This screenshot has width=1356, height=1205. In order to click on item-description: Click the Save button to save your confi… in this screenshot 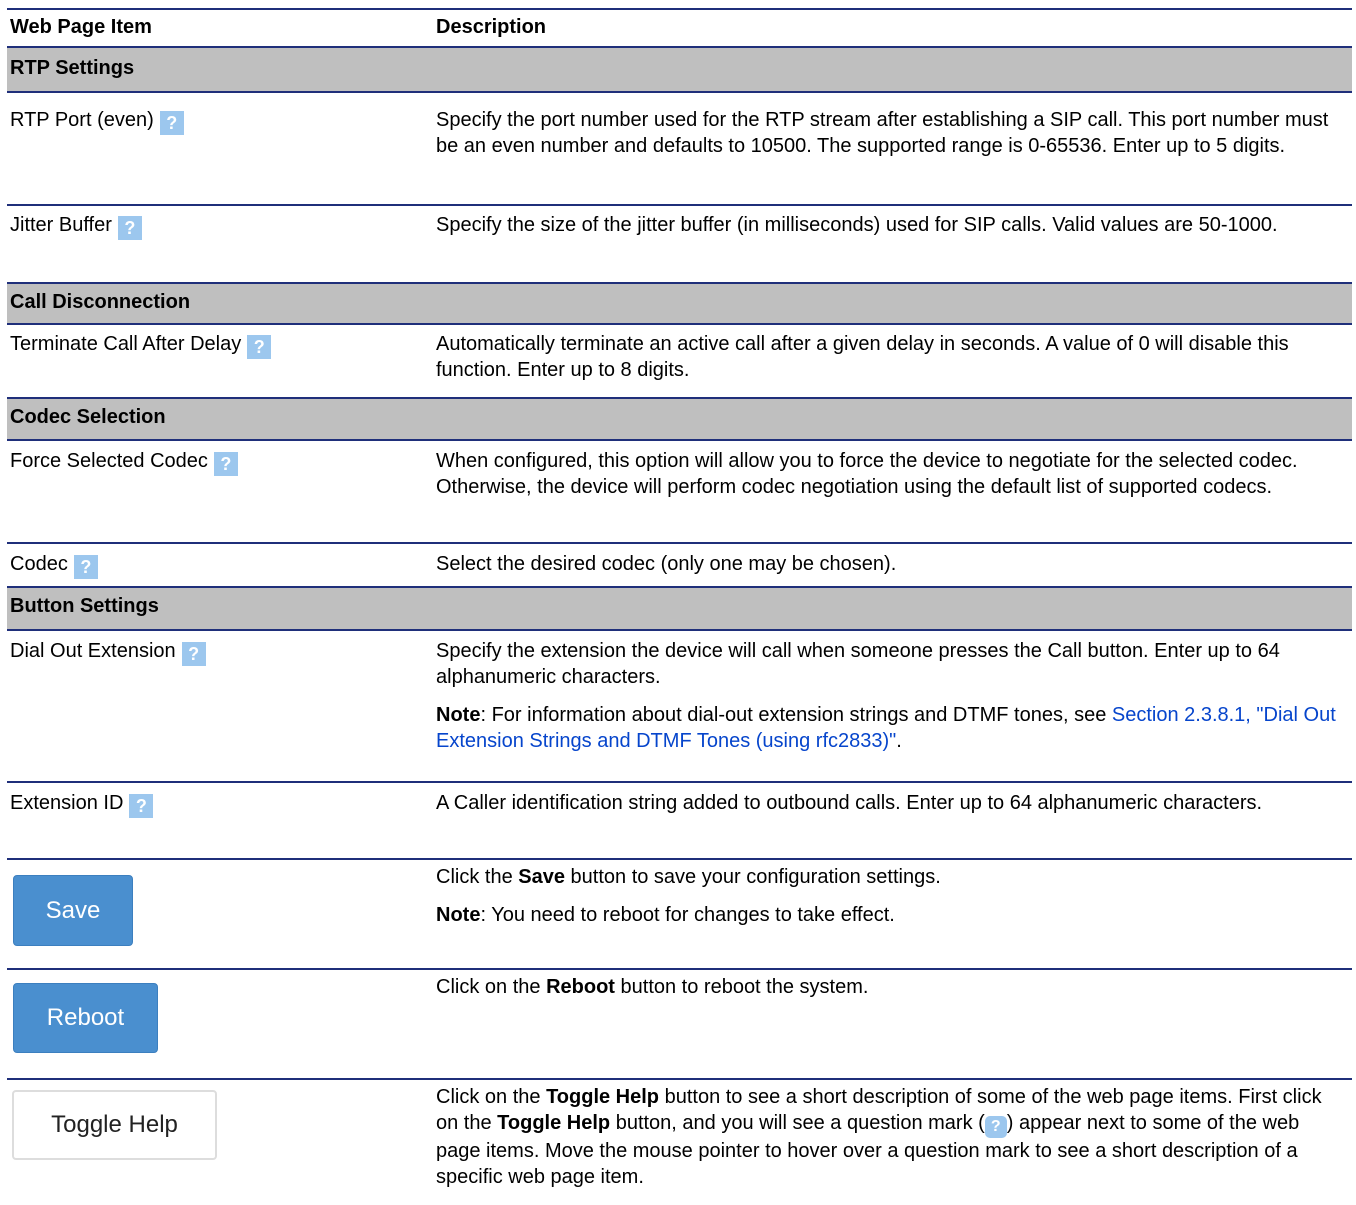, I will do `click(889, 896)`.